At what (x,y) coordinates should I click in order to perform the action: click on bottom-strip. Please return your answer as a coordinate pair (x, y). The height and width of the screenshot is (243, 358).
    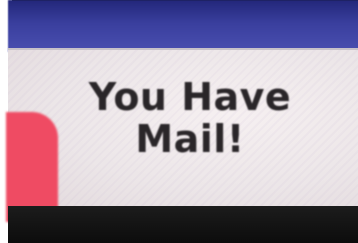
    Looking at the image, I should click on (183, 224).